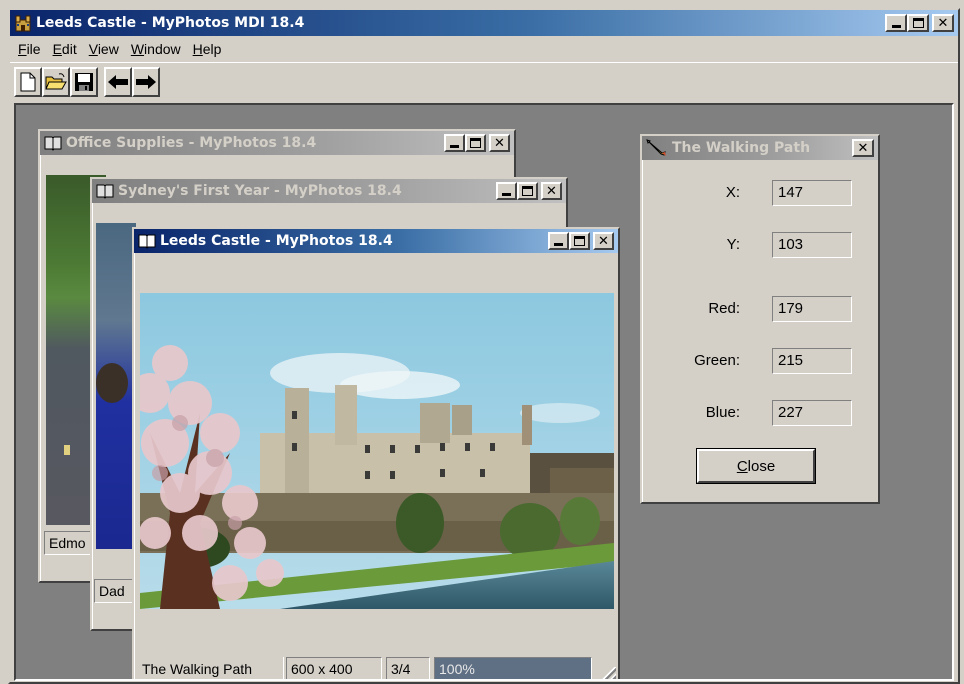 Image resolution: width=964 pixels, height=684 pixels. I want to click on office-minimize-button, so click(454, 143).